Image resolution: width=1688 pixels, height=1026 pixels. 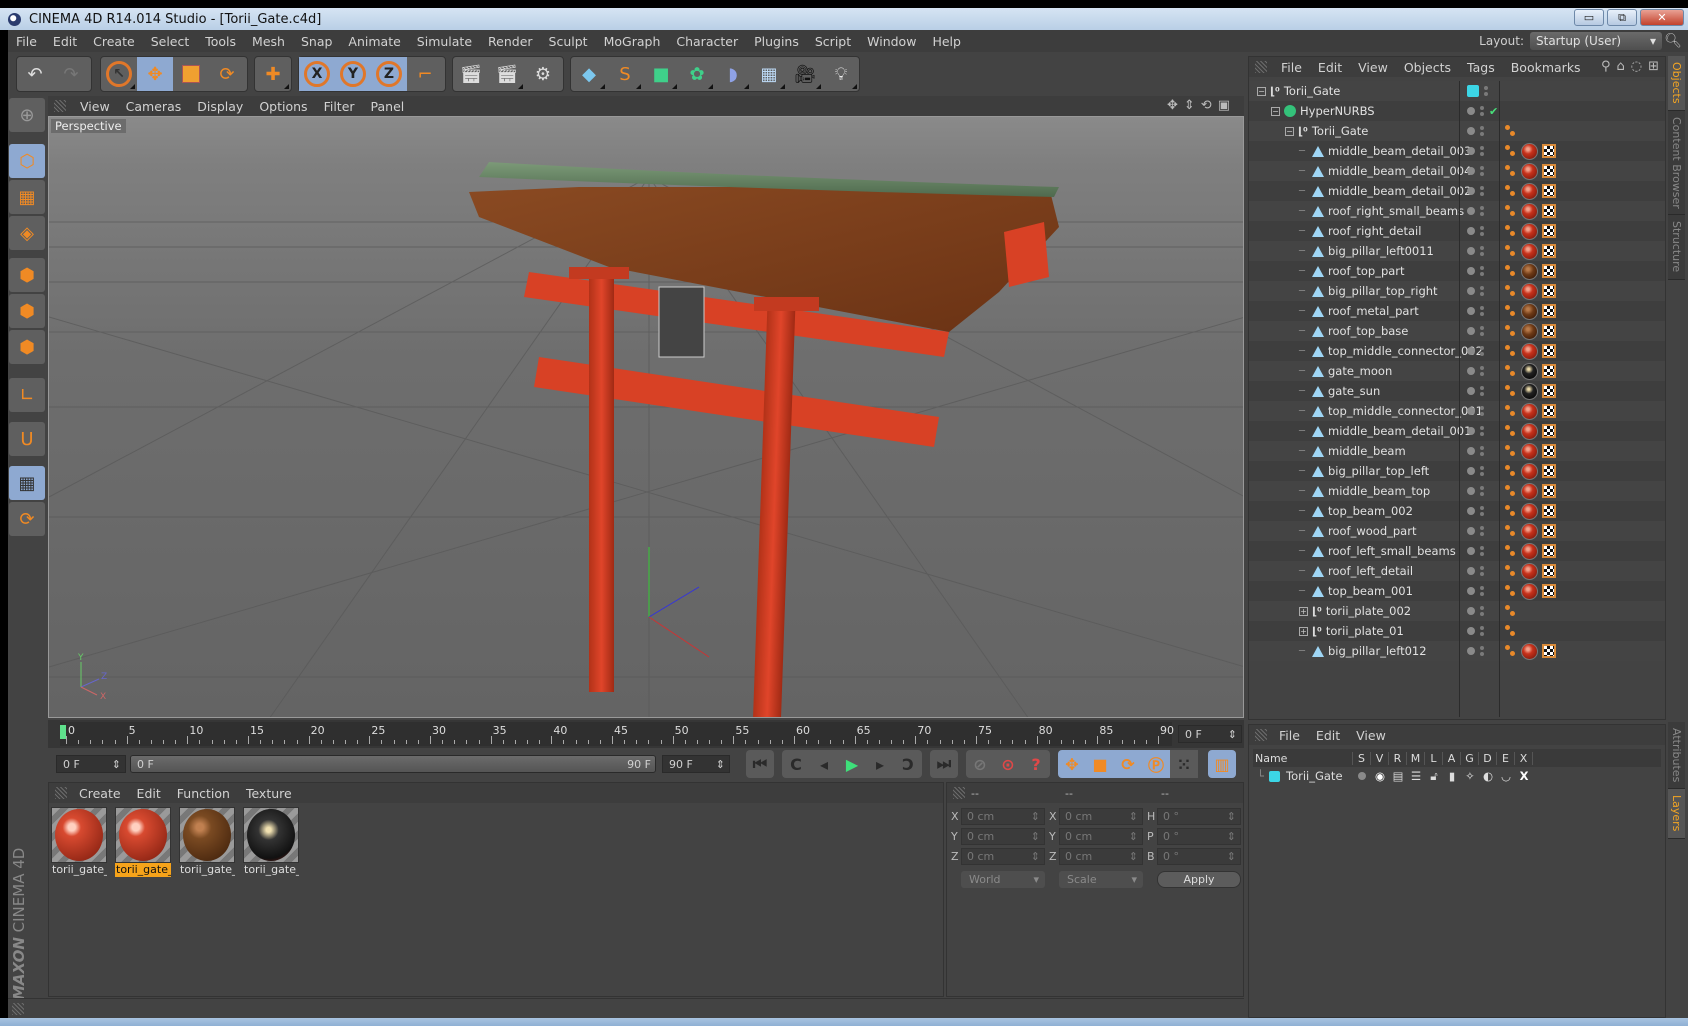 What do you see at coordinates (697, 74) in the screenshot?
I see `array-icon: ✿` at bounding box center [697, 74].